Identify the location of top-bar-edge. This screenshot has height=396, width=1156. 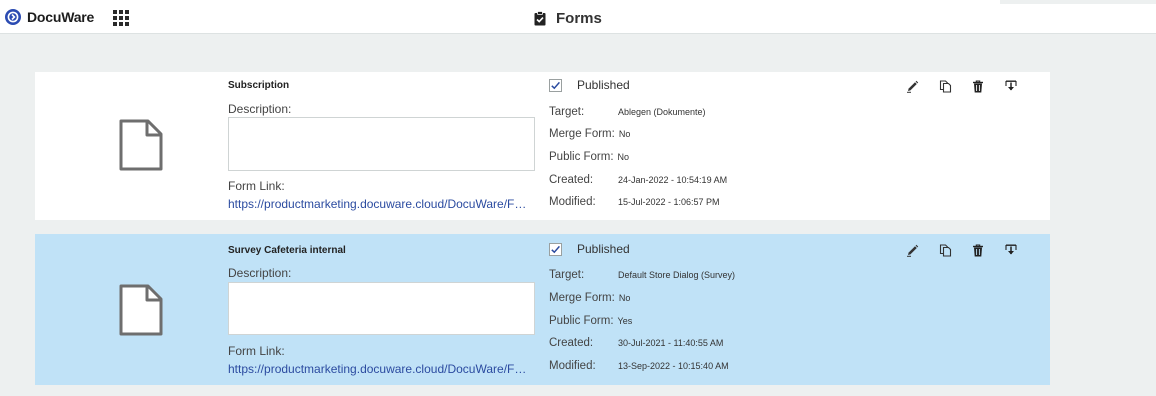
(1078, 2).